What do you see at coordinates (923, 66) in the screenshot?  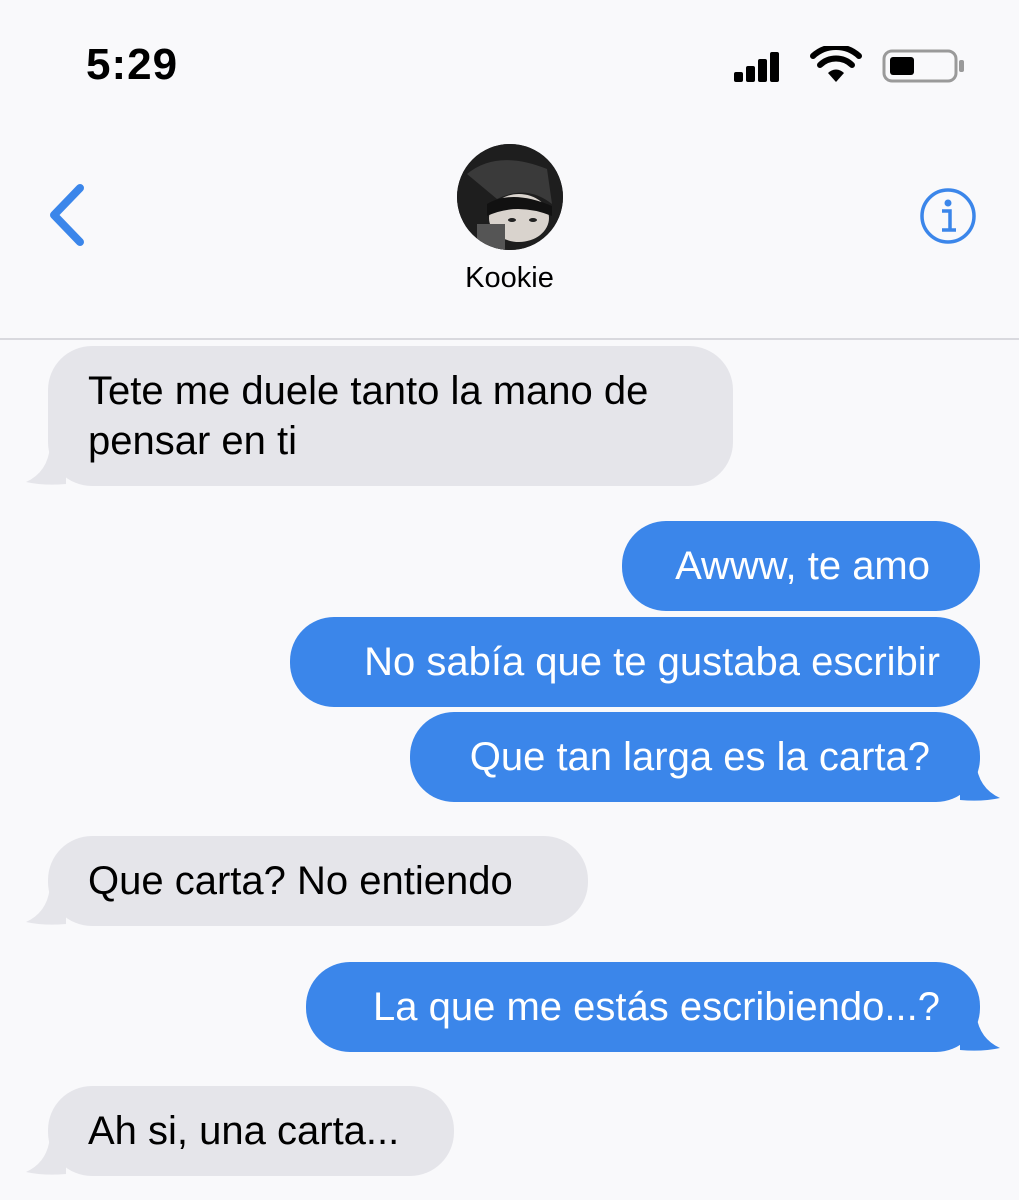 I see `battery-icon` at bounding box center [923, 66].